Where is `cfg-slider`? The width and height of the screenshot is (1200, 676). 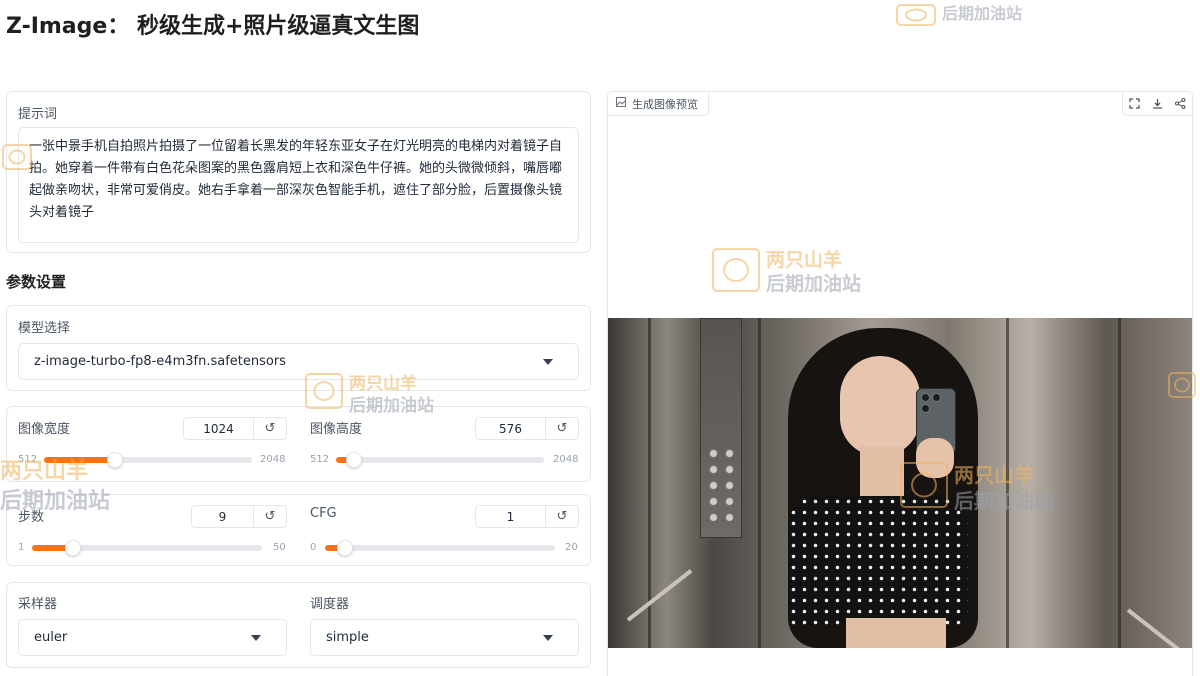
cfg-slider is located at coordinates (440, 548).